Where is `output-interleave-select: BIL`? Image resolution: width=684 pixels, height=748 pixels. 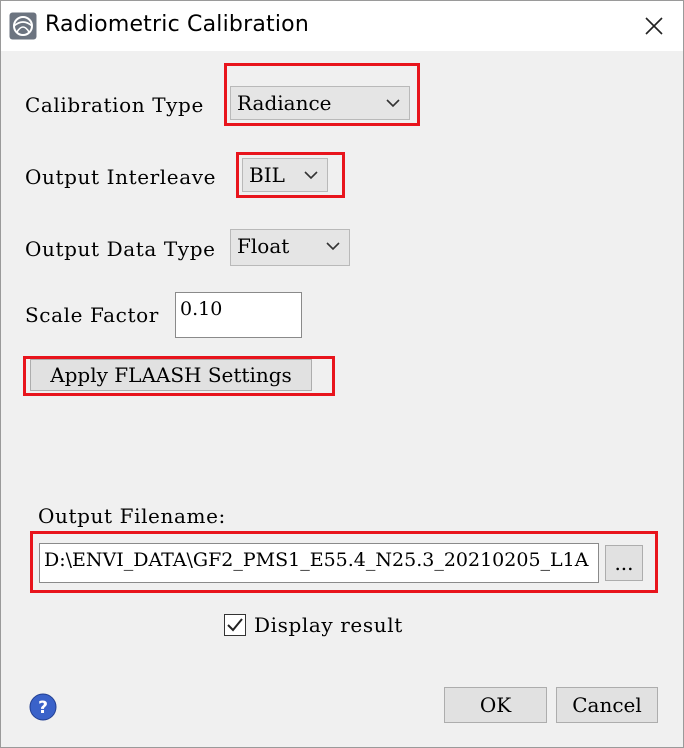 output-interleave-select: BIL is located at coordinates (285, 175).